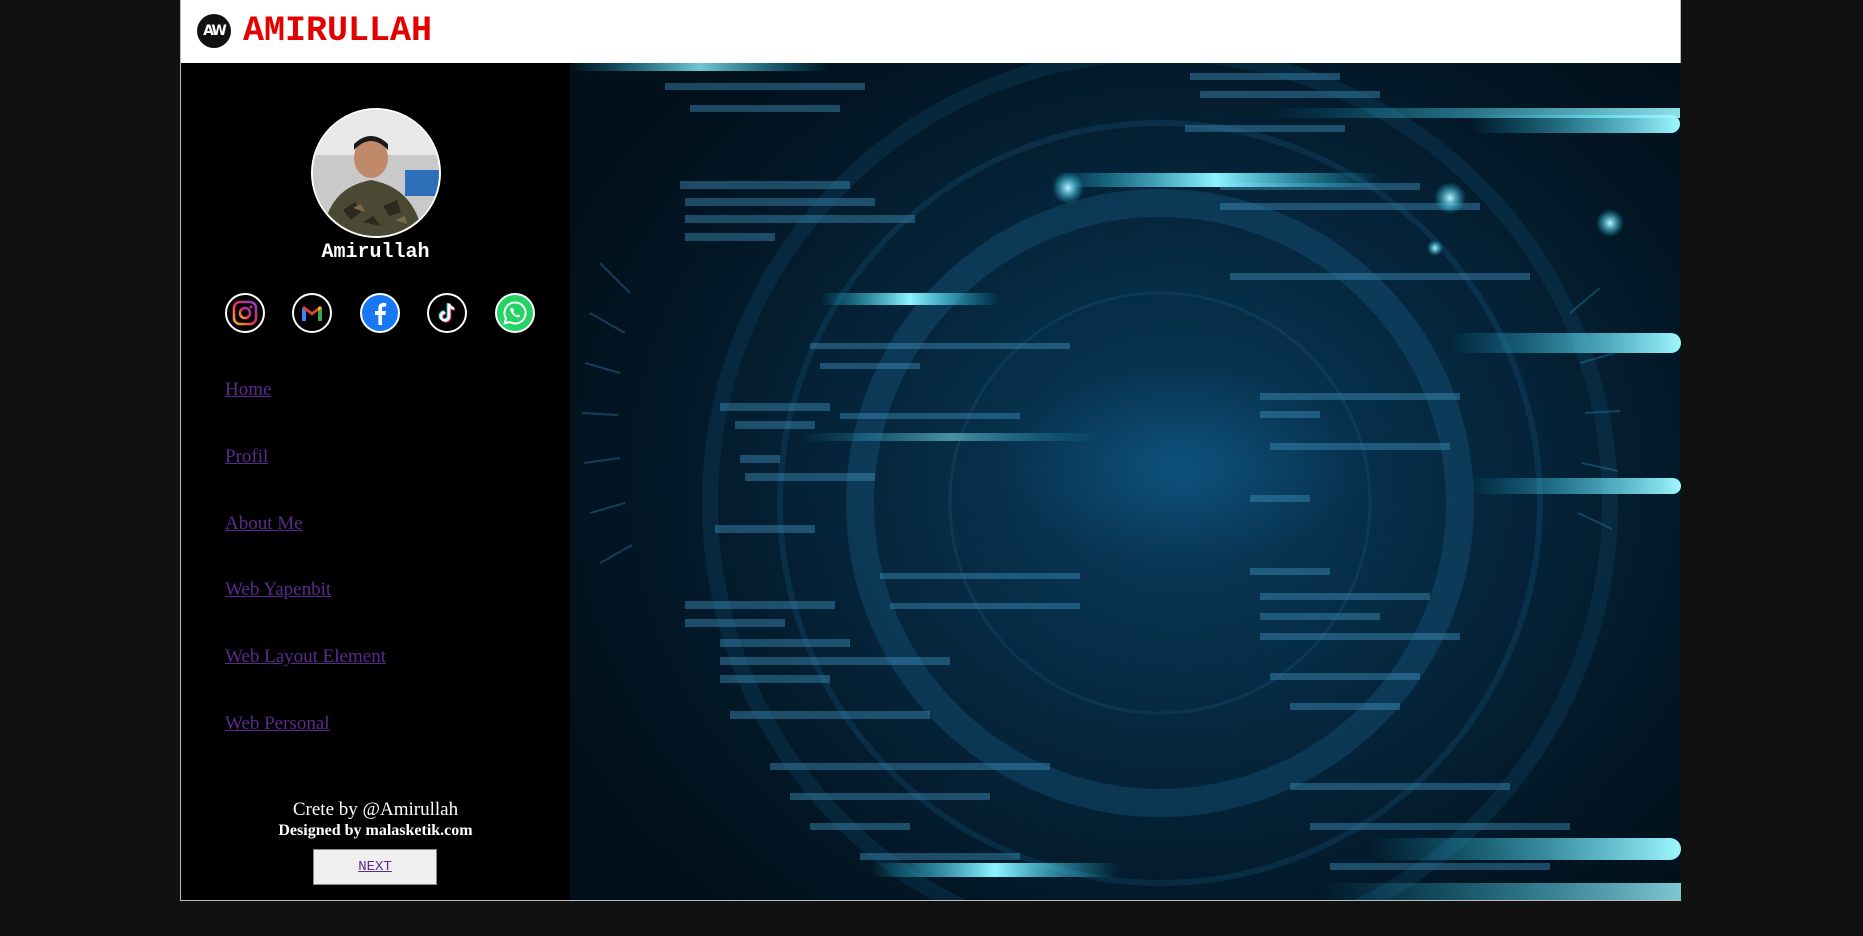 Image resolution: width=1863 pixels, height=936 pixels. I want to click on gmail-icon, so click(312, 313).